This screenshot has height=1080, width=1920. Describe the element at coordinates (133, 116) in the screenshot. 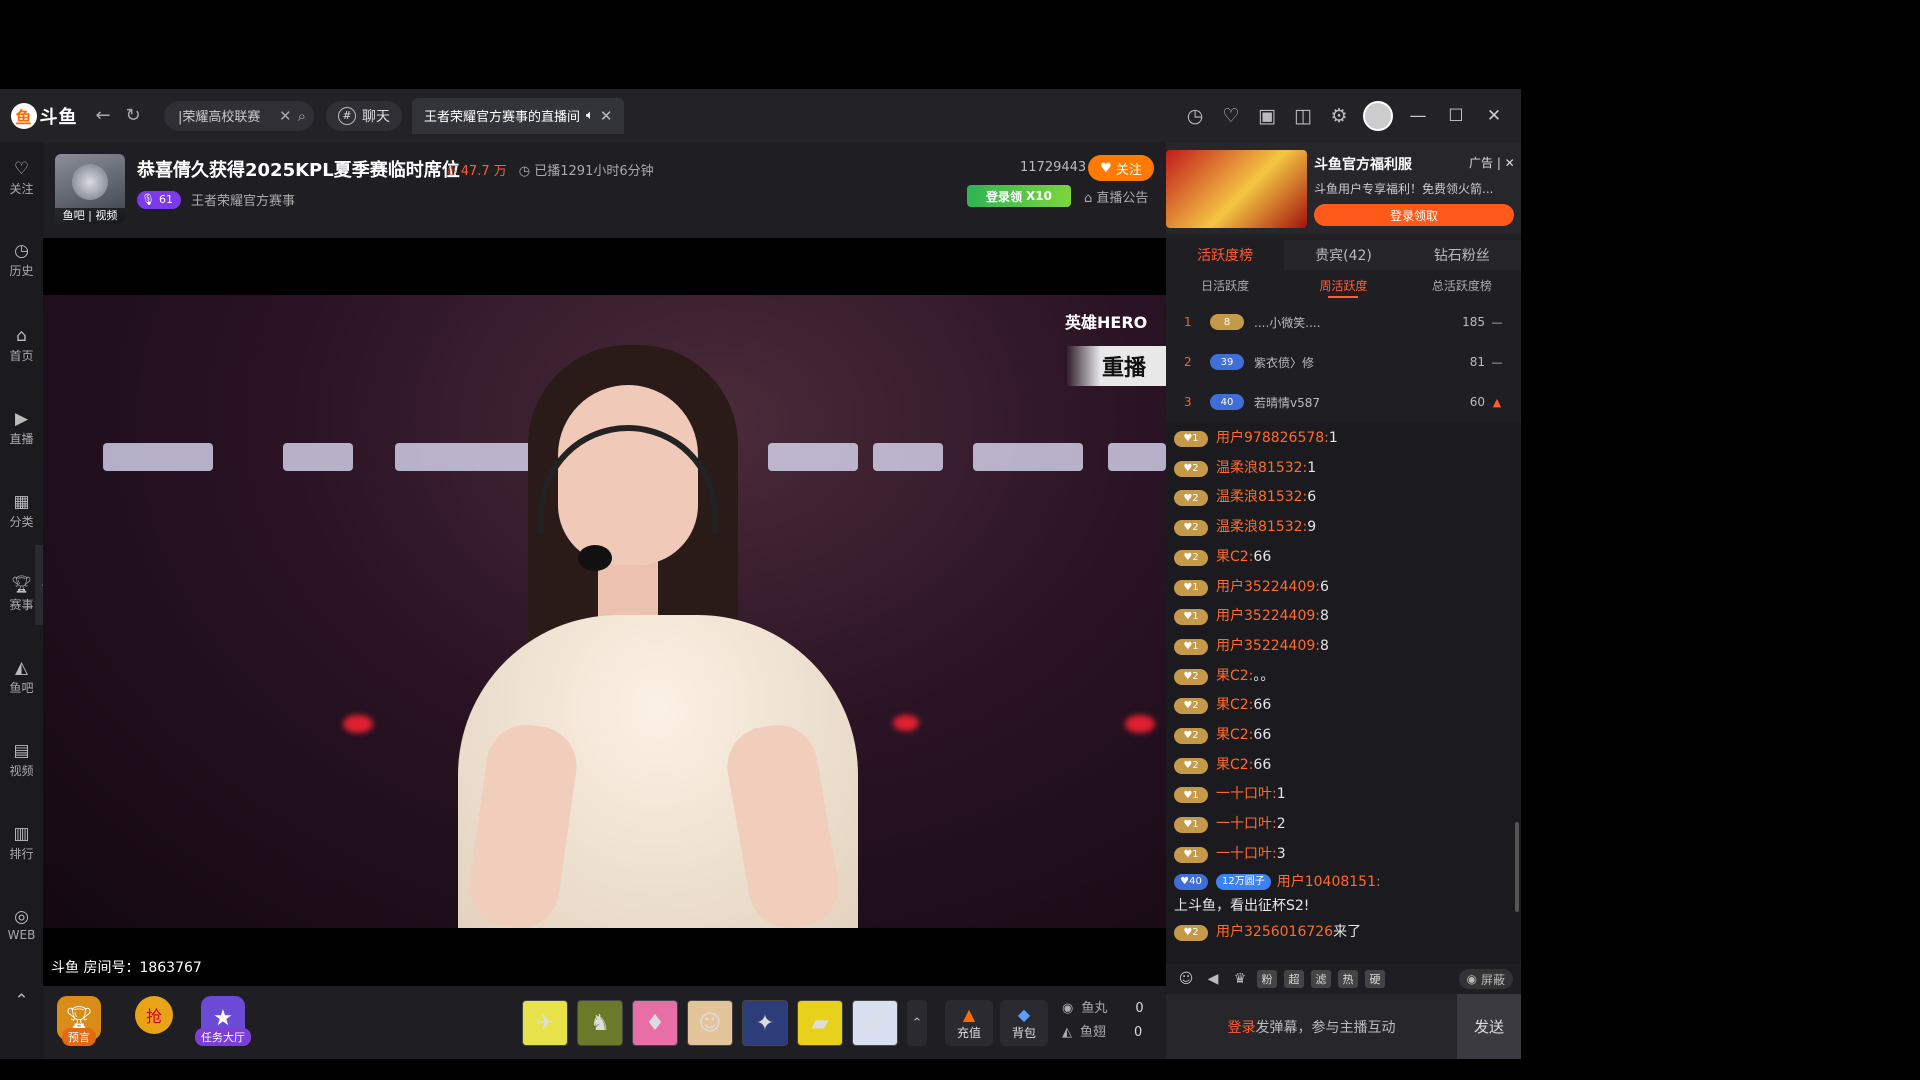

I see `refresh-icon: ↻` at that location.